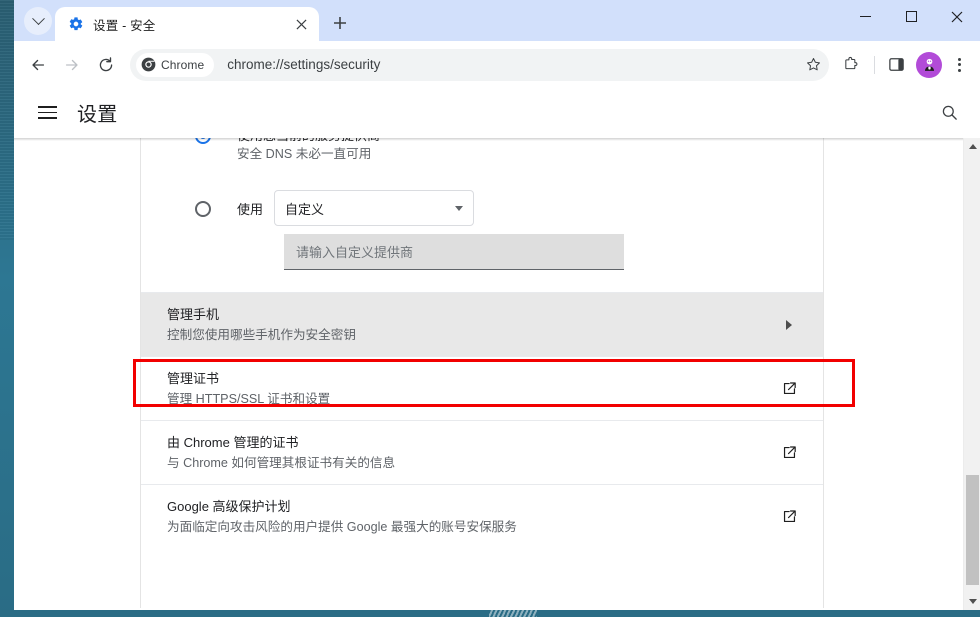 This screenshot has height=617, width=980. Describe the element at coordinates (374, 208) in the screenshot. I see `dns-provider-select: 自定义` at that location.